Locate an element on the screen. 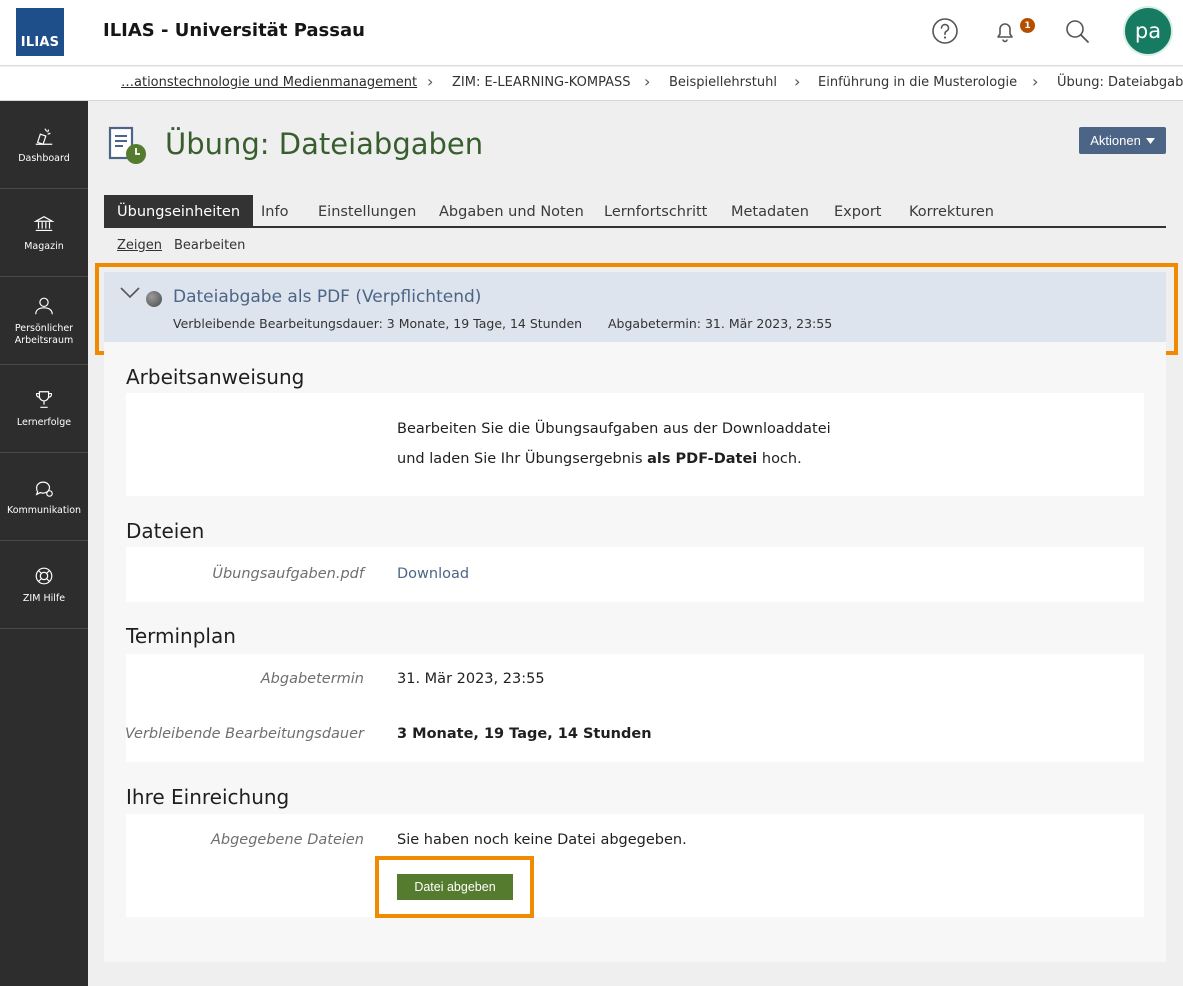 Image resolution: width=1183 pixels, height=986 pixels. remaining-time-value: 3 Monate, 19 Tage, 14 Stunden is located at coordinates (524, 734).